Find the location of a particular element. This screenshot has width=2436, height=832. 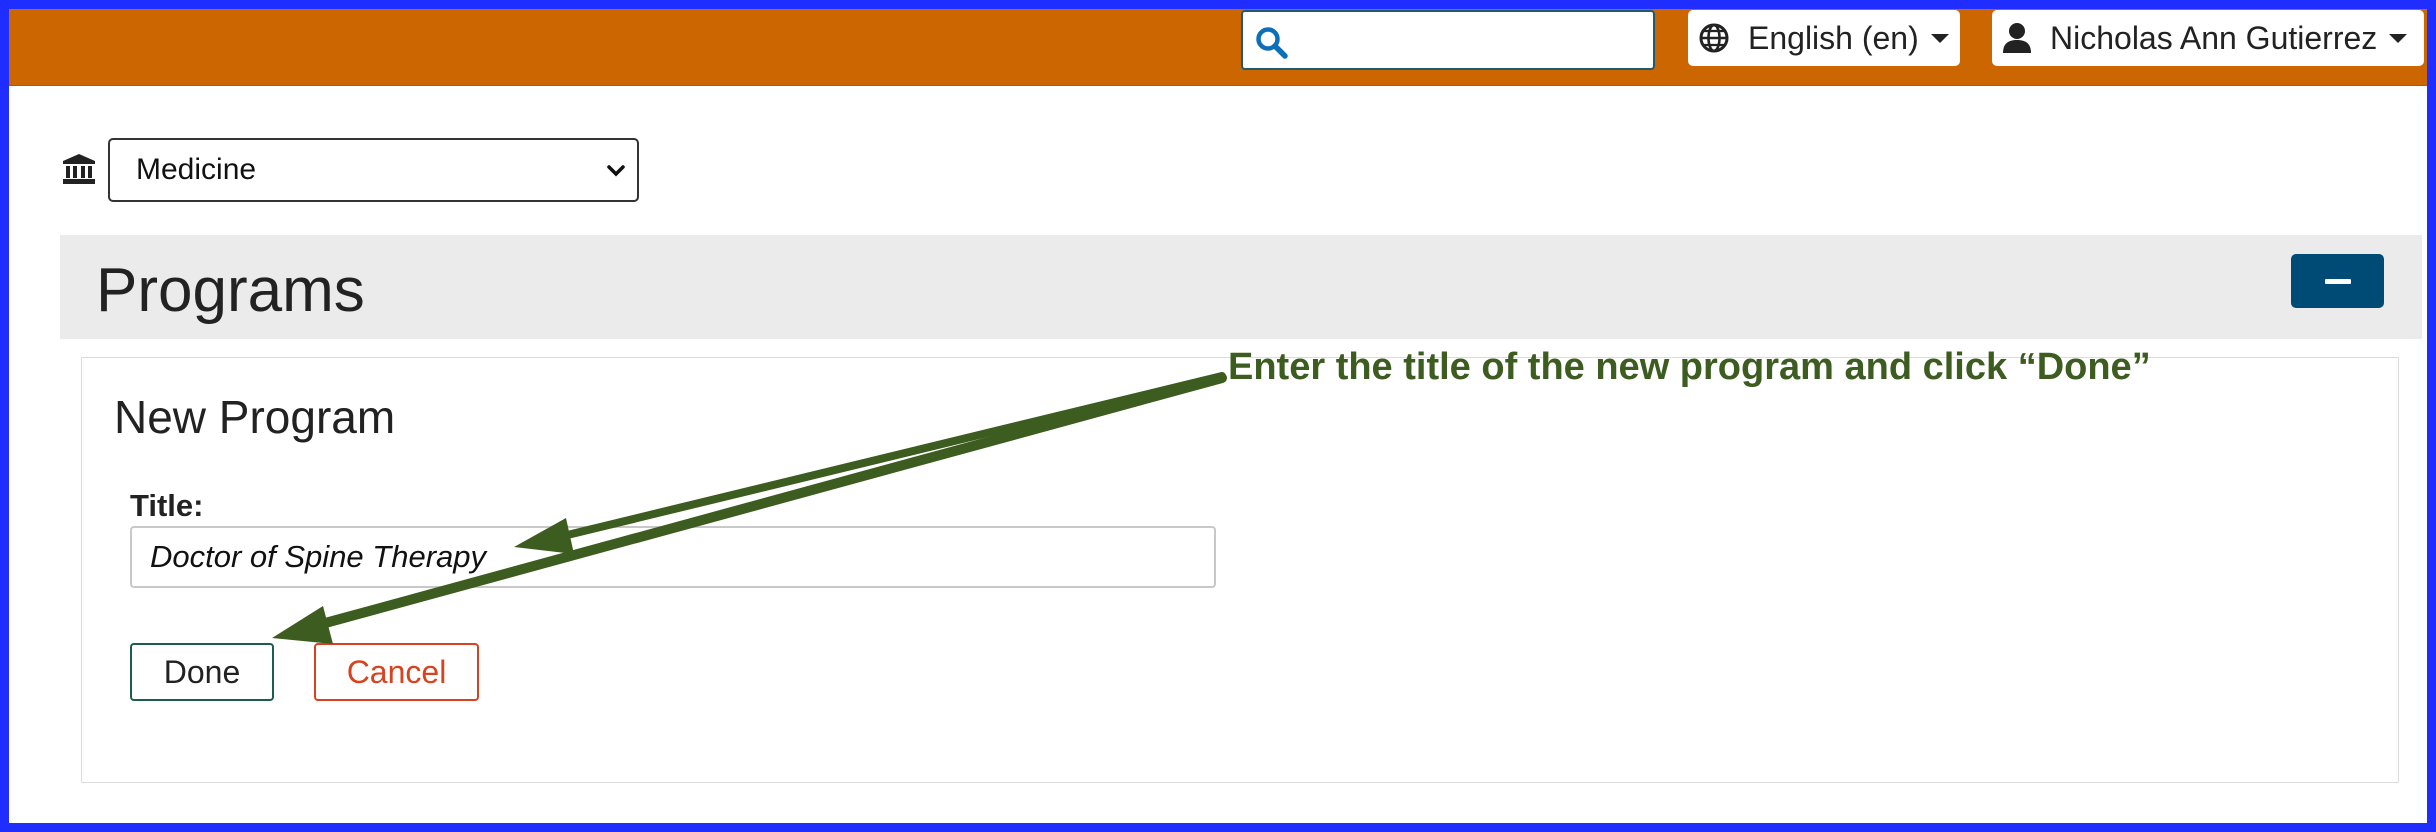

user-name: Nicholas Ann Gutierrez is located at coordinates (2213, 38).